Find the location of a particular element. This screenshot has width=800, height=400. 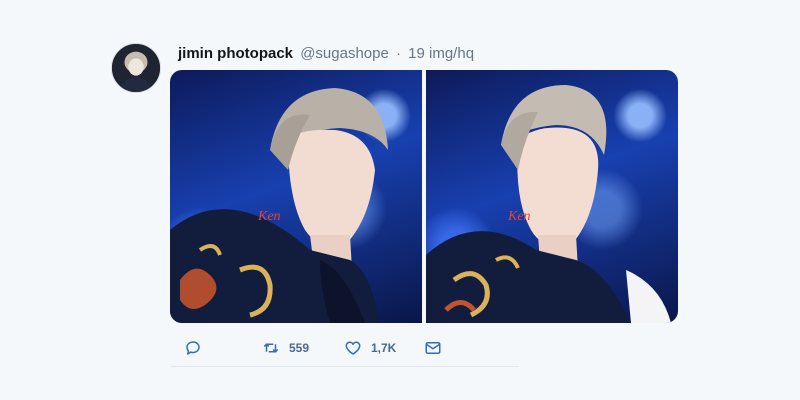

retweet-count: 559 is located at coordinates (299, 348).